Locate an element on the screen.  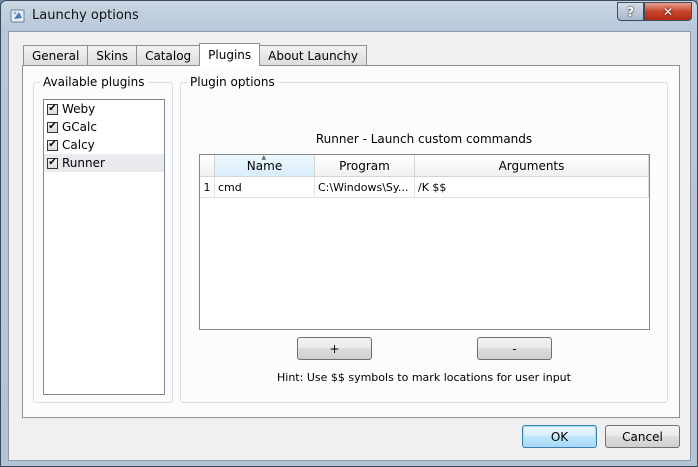
cancel-button: Cancel is located at coordinates (642, 436).